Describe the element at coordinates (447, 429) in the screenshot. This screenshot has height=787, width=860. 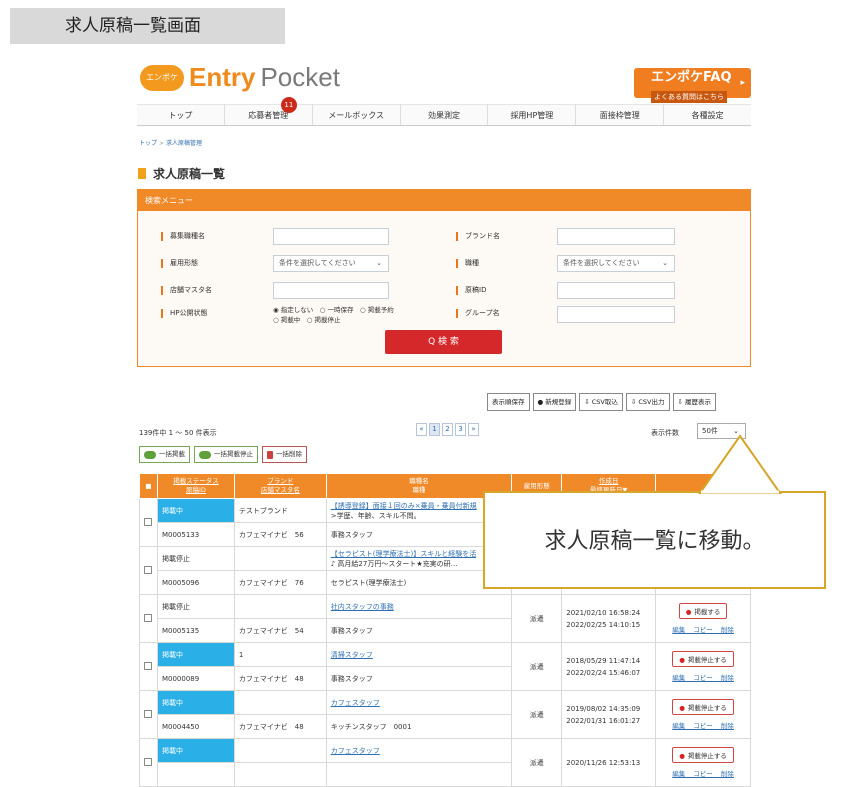
I see `pager-page-2: 2` at that location.